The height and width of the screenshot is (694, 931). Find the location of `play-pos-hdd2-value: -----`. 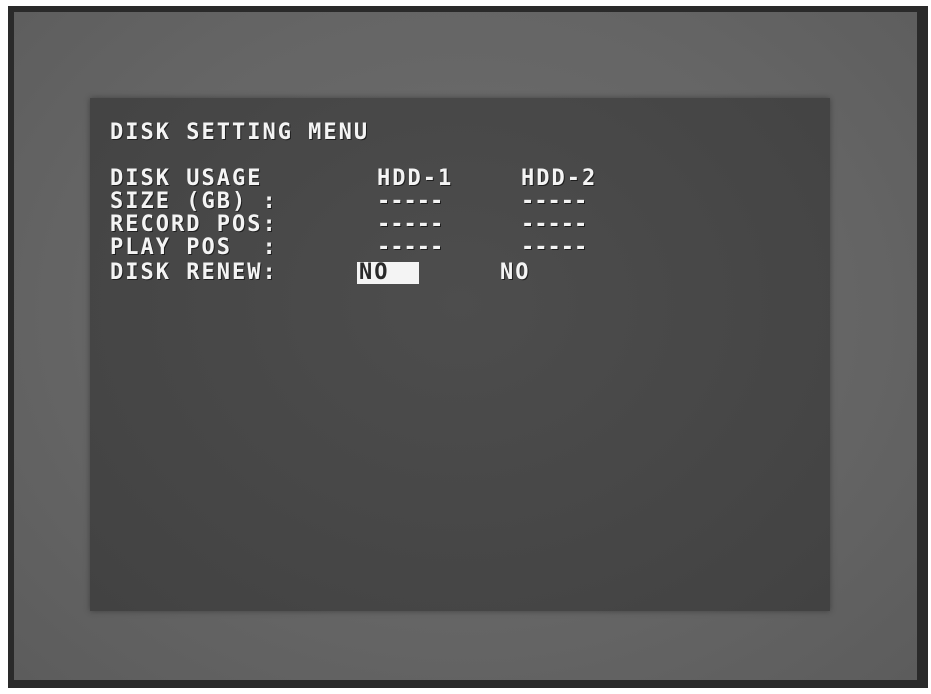

play-pos-hdd2-value: ----- is located at coordinates (554, 247).